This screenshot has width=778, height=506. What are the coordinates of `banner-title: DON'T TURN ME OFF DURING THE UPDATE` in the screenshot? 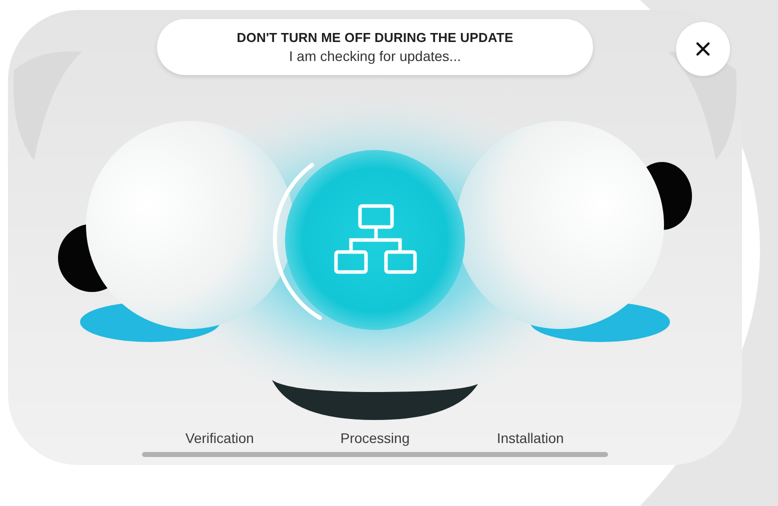 It's located at (375, 37).